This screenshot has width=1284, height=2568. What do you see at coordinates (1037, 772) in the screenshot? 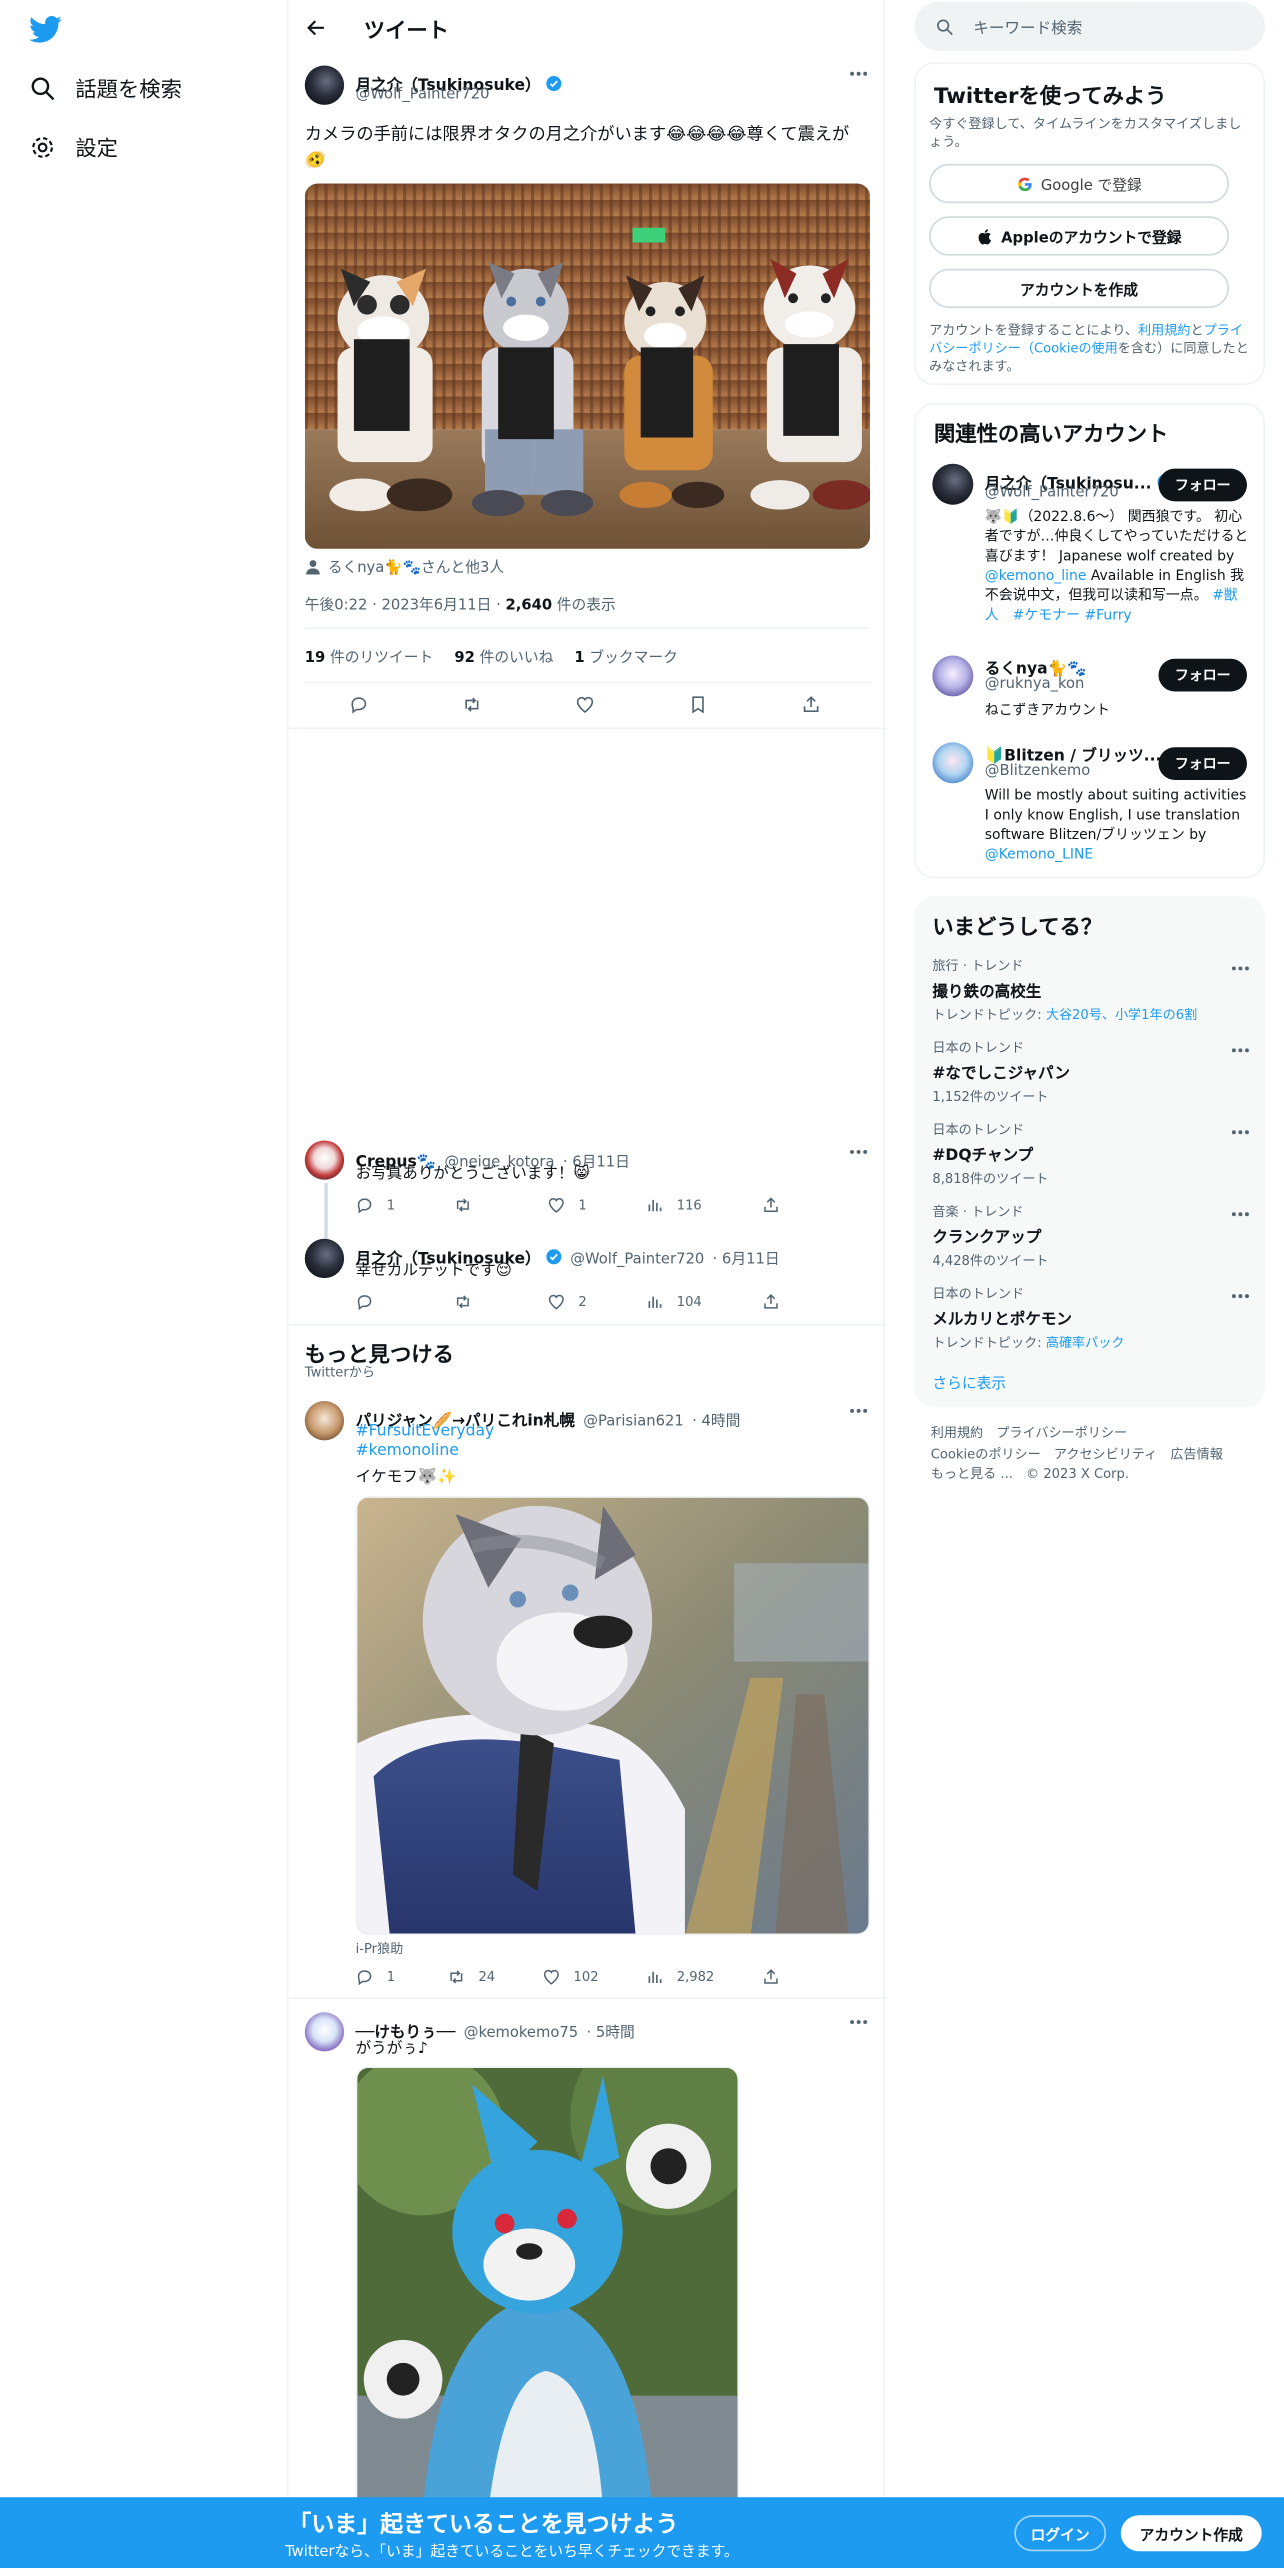
I see `account-handle: @Blitzenkemo` at bounding box center [1037, 772].